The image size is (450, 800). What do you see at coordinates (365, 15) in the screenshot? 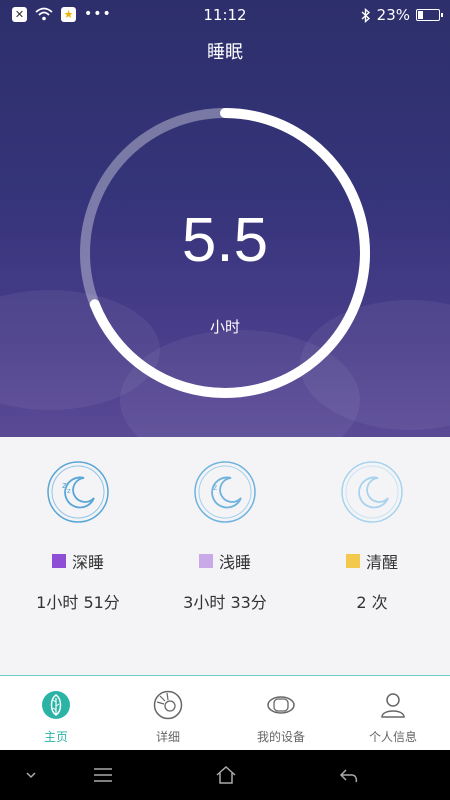
I see `bluetooth-icon` at bounding box center [365, 15].